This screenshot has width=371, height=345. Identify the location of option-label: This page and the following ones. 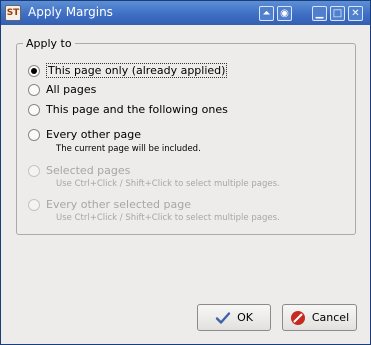
(137, 109).